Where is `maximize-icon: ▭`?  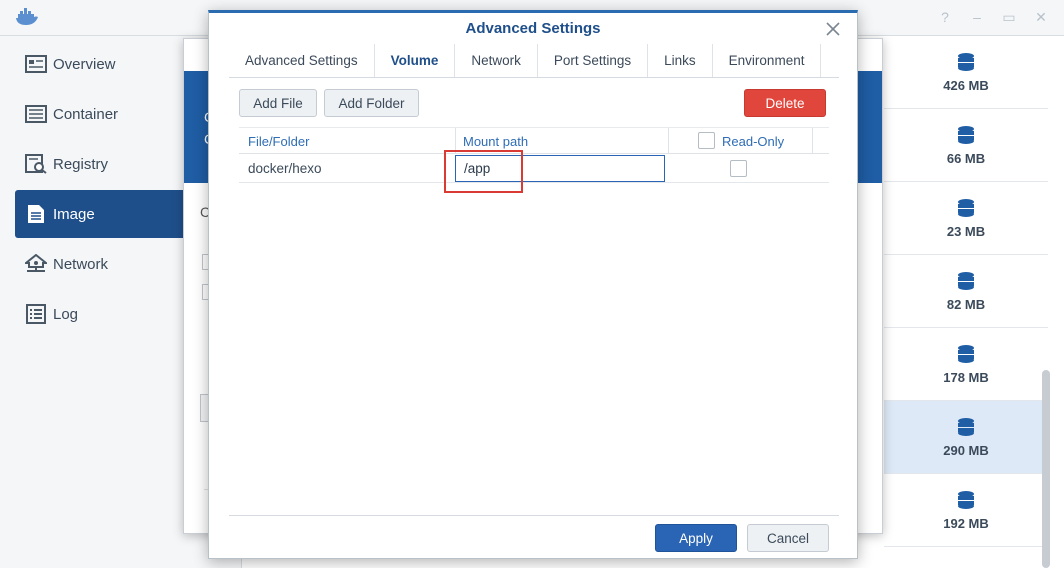 maximize-icon: ▭ is located at coordinates (1009, 17).